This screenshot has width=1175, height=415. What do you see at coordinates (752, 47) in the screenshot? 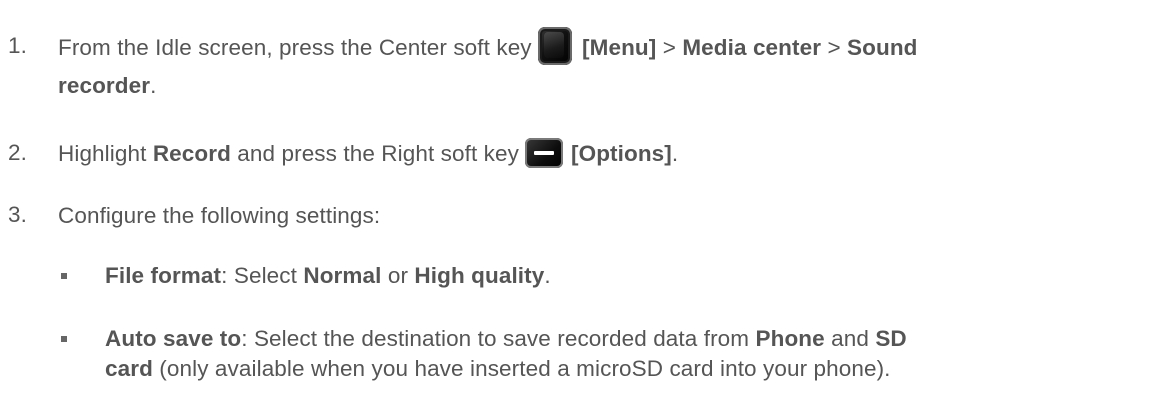
I see `menu-item-media-center: Media center` at bounding box center [752, 47].